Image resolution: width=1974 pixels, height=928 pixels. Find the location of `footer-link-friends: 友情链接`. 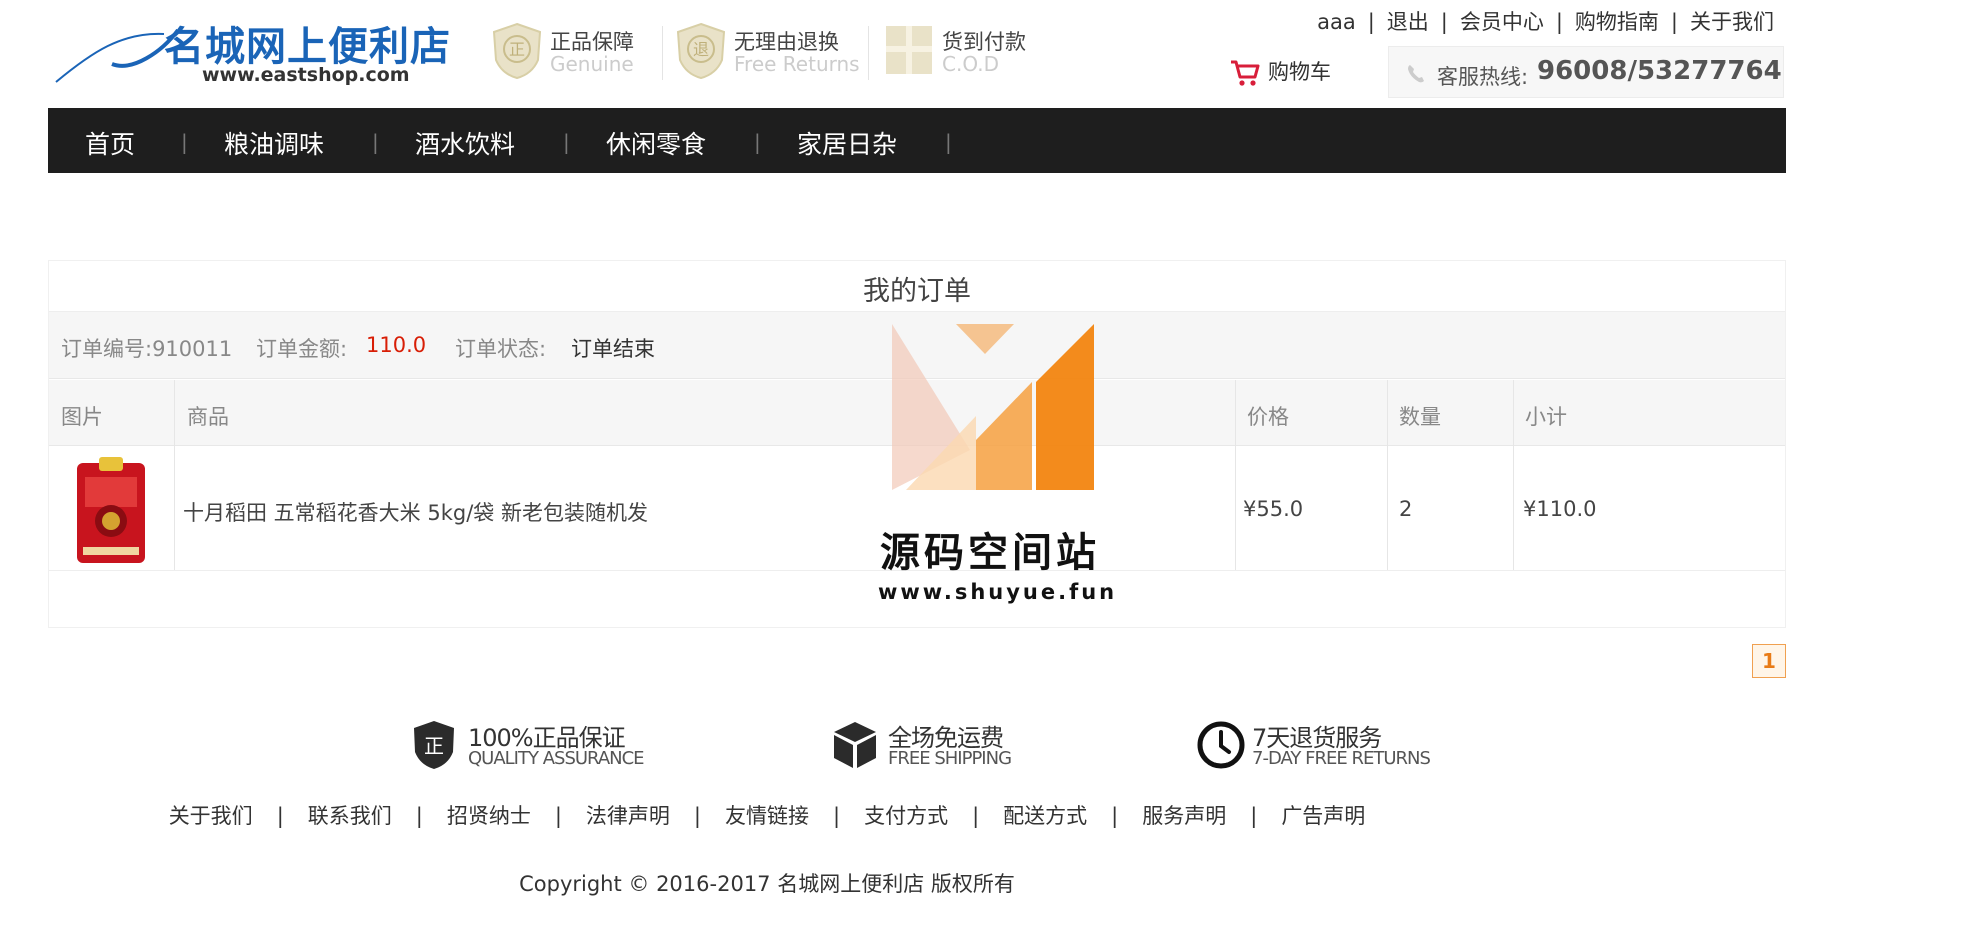

footer-link-friends: 友情链接 is located at coordinates (767, 816).